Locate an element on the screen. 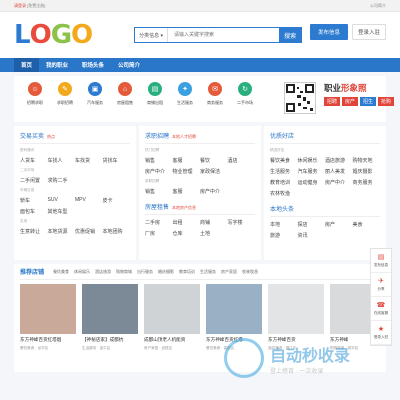 The width and height of the screenshot is (400, 400). jobs-title: 求职招聘 is located at coordinates (157, 135).